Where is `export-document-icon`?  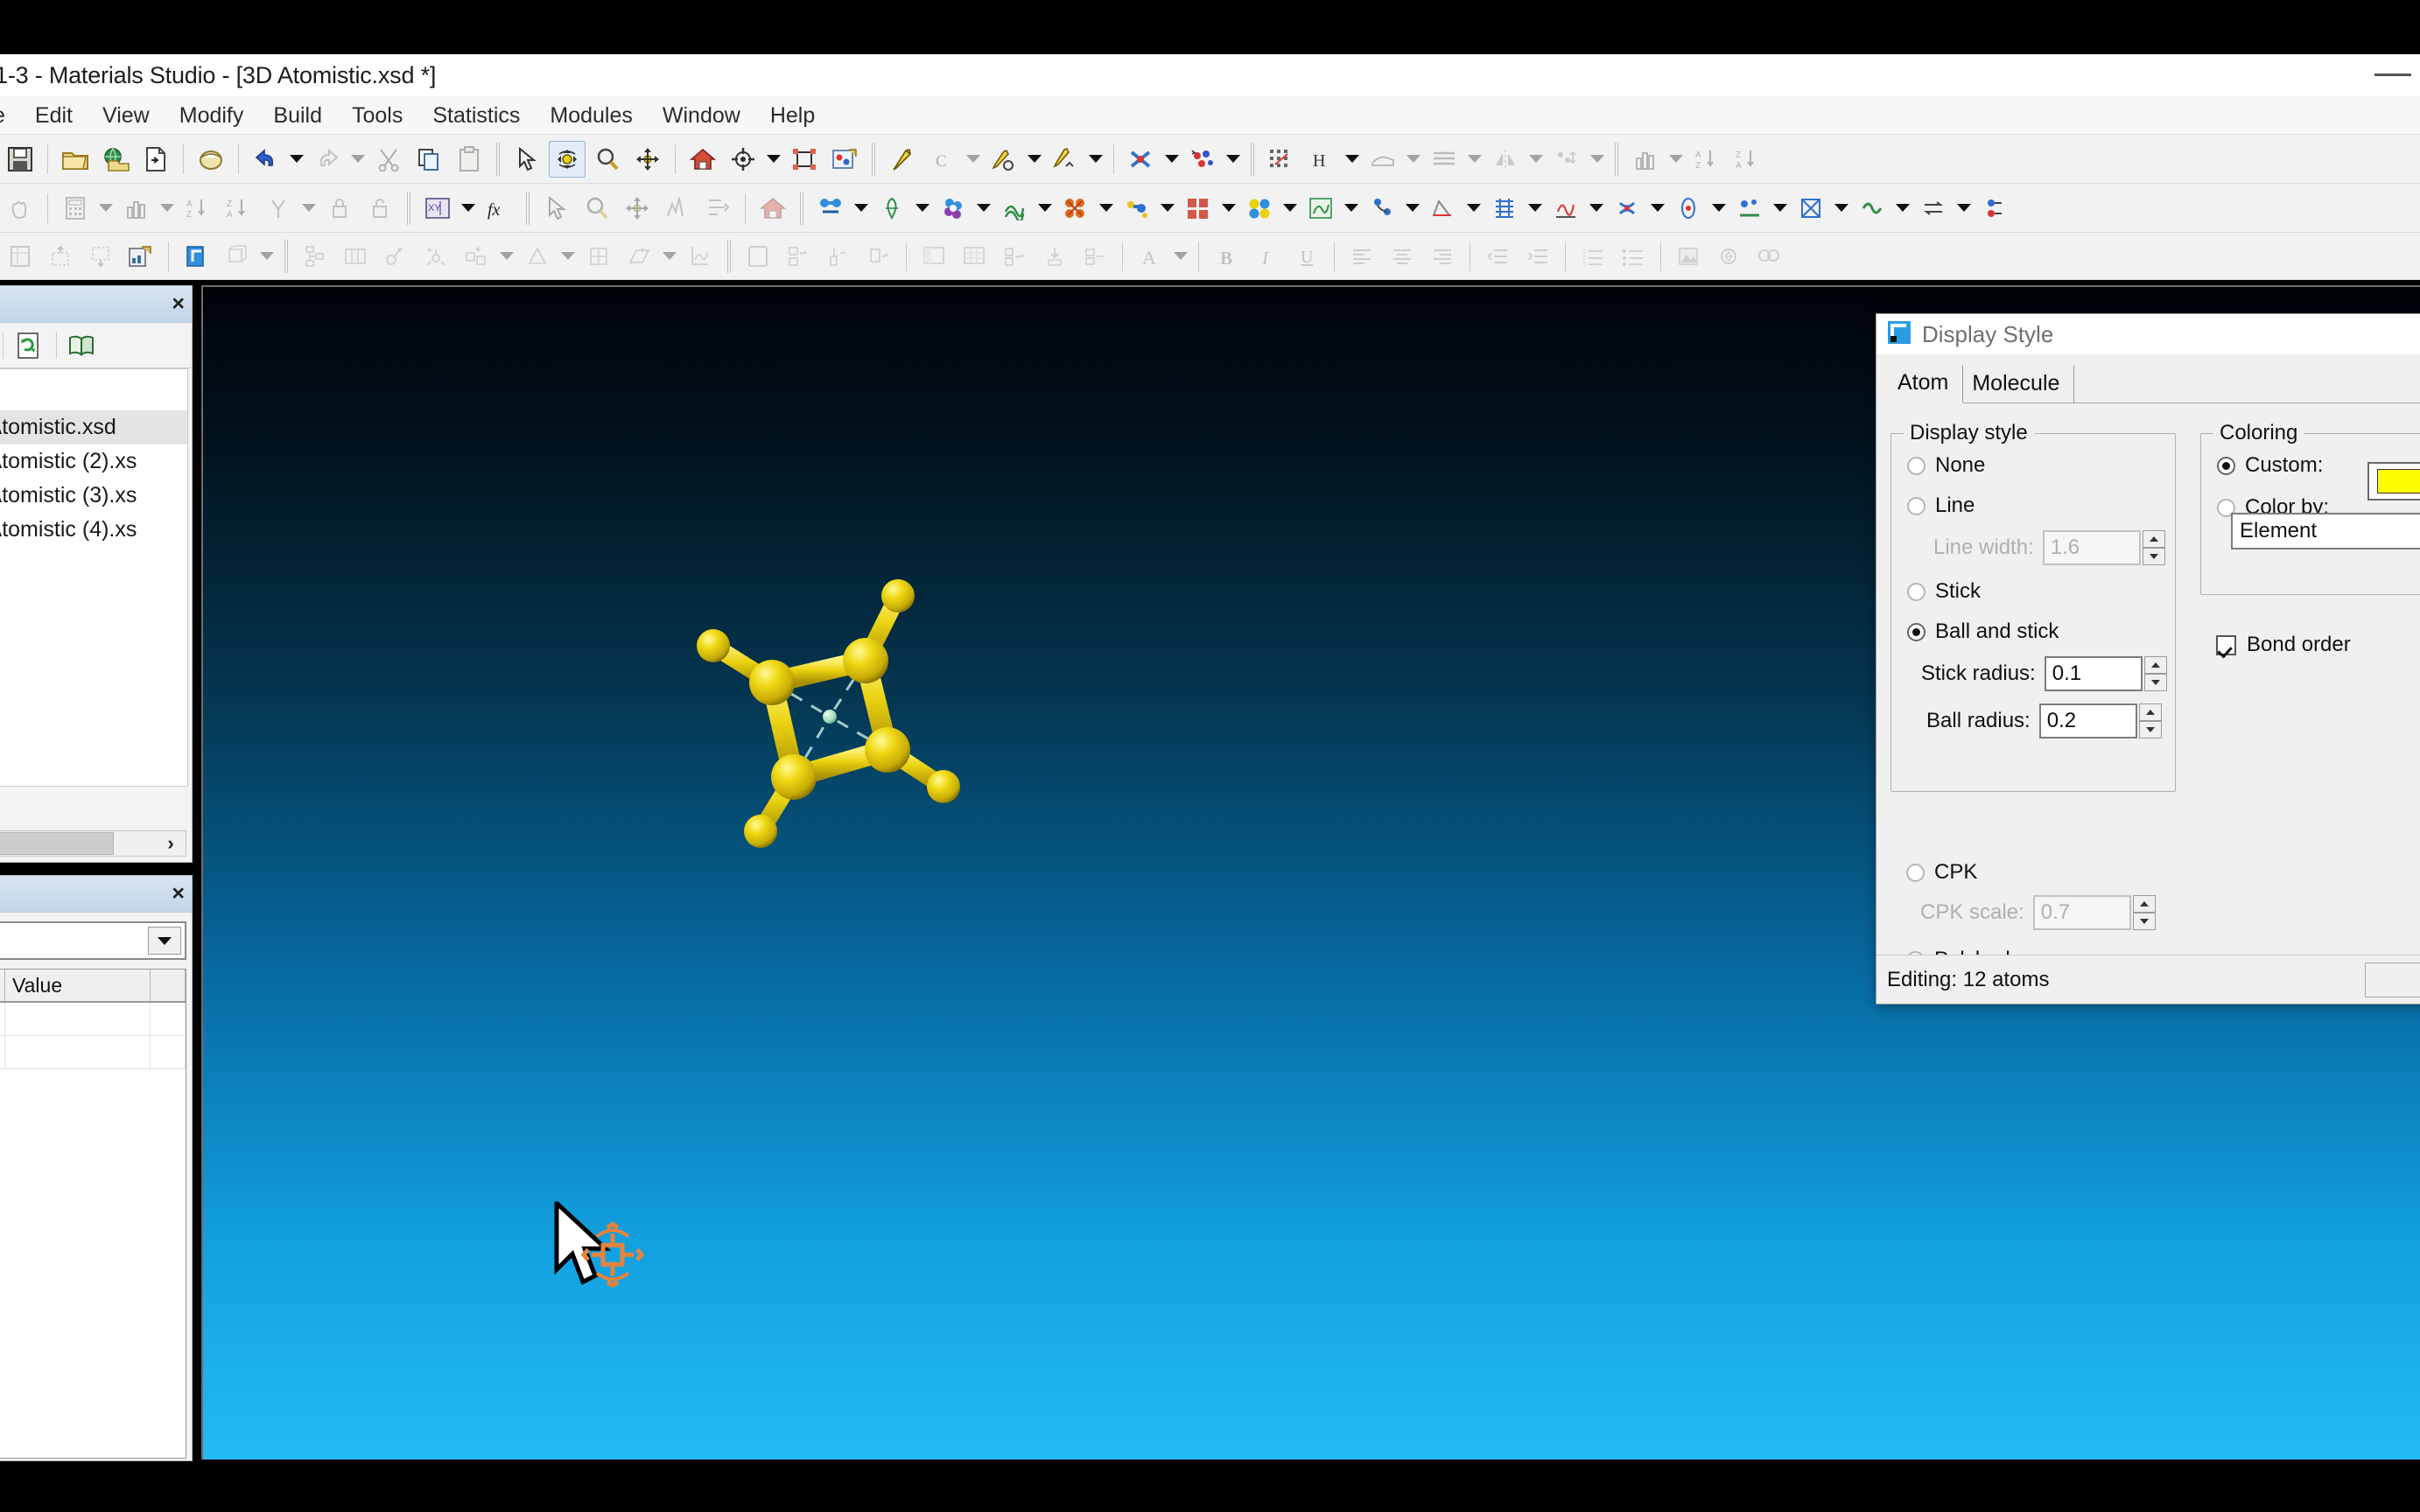 export-document-icon is located at coordinates (155, 159).